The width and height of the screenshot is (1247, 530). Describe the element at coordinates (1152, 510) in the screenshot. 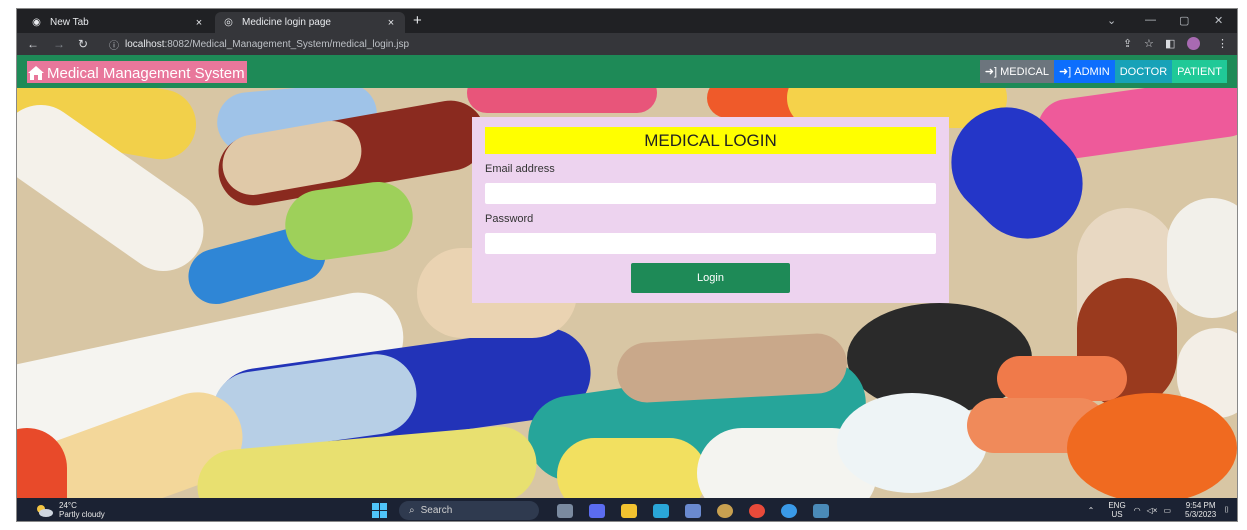

I see `volume-icon: ◁×` at that location.